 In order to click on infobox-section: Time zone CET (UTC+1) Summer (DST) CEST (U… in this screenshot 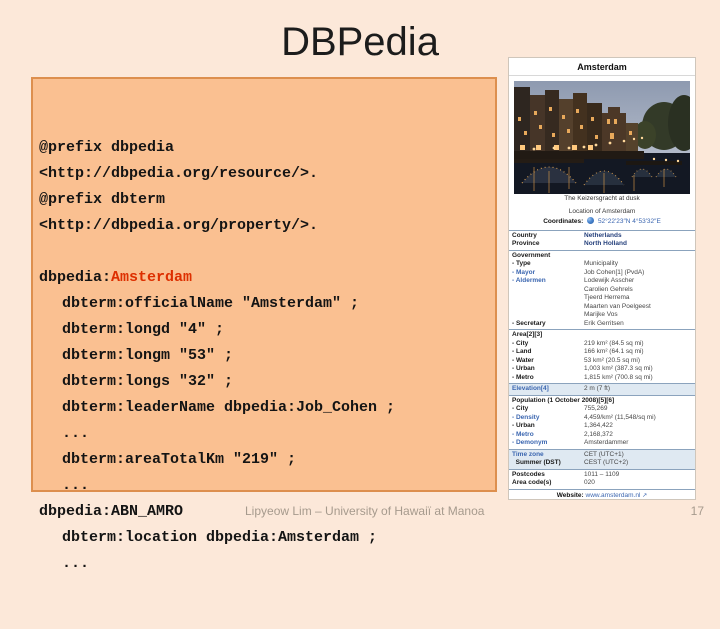, I will do `click(602, 458)`.